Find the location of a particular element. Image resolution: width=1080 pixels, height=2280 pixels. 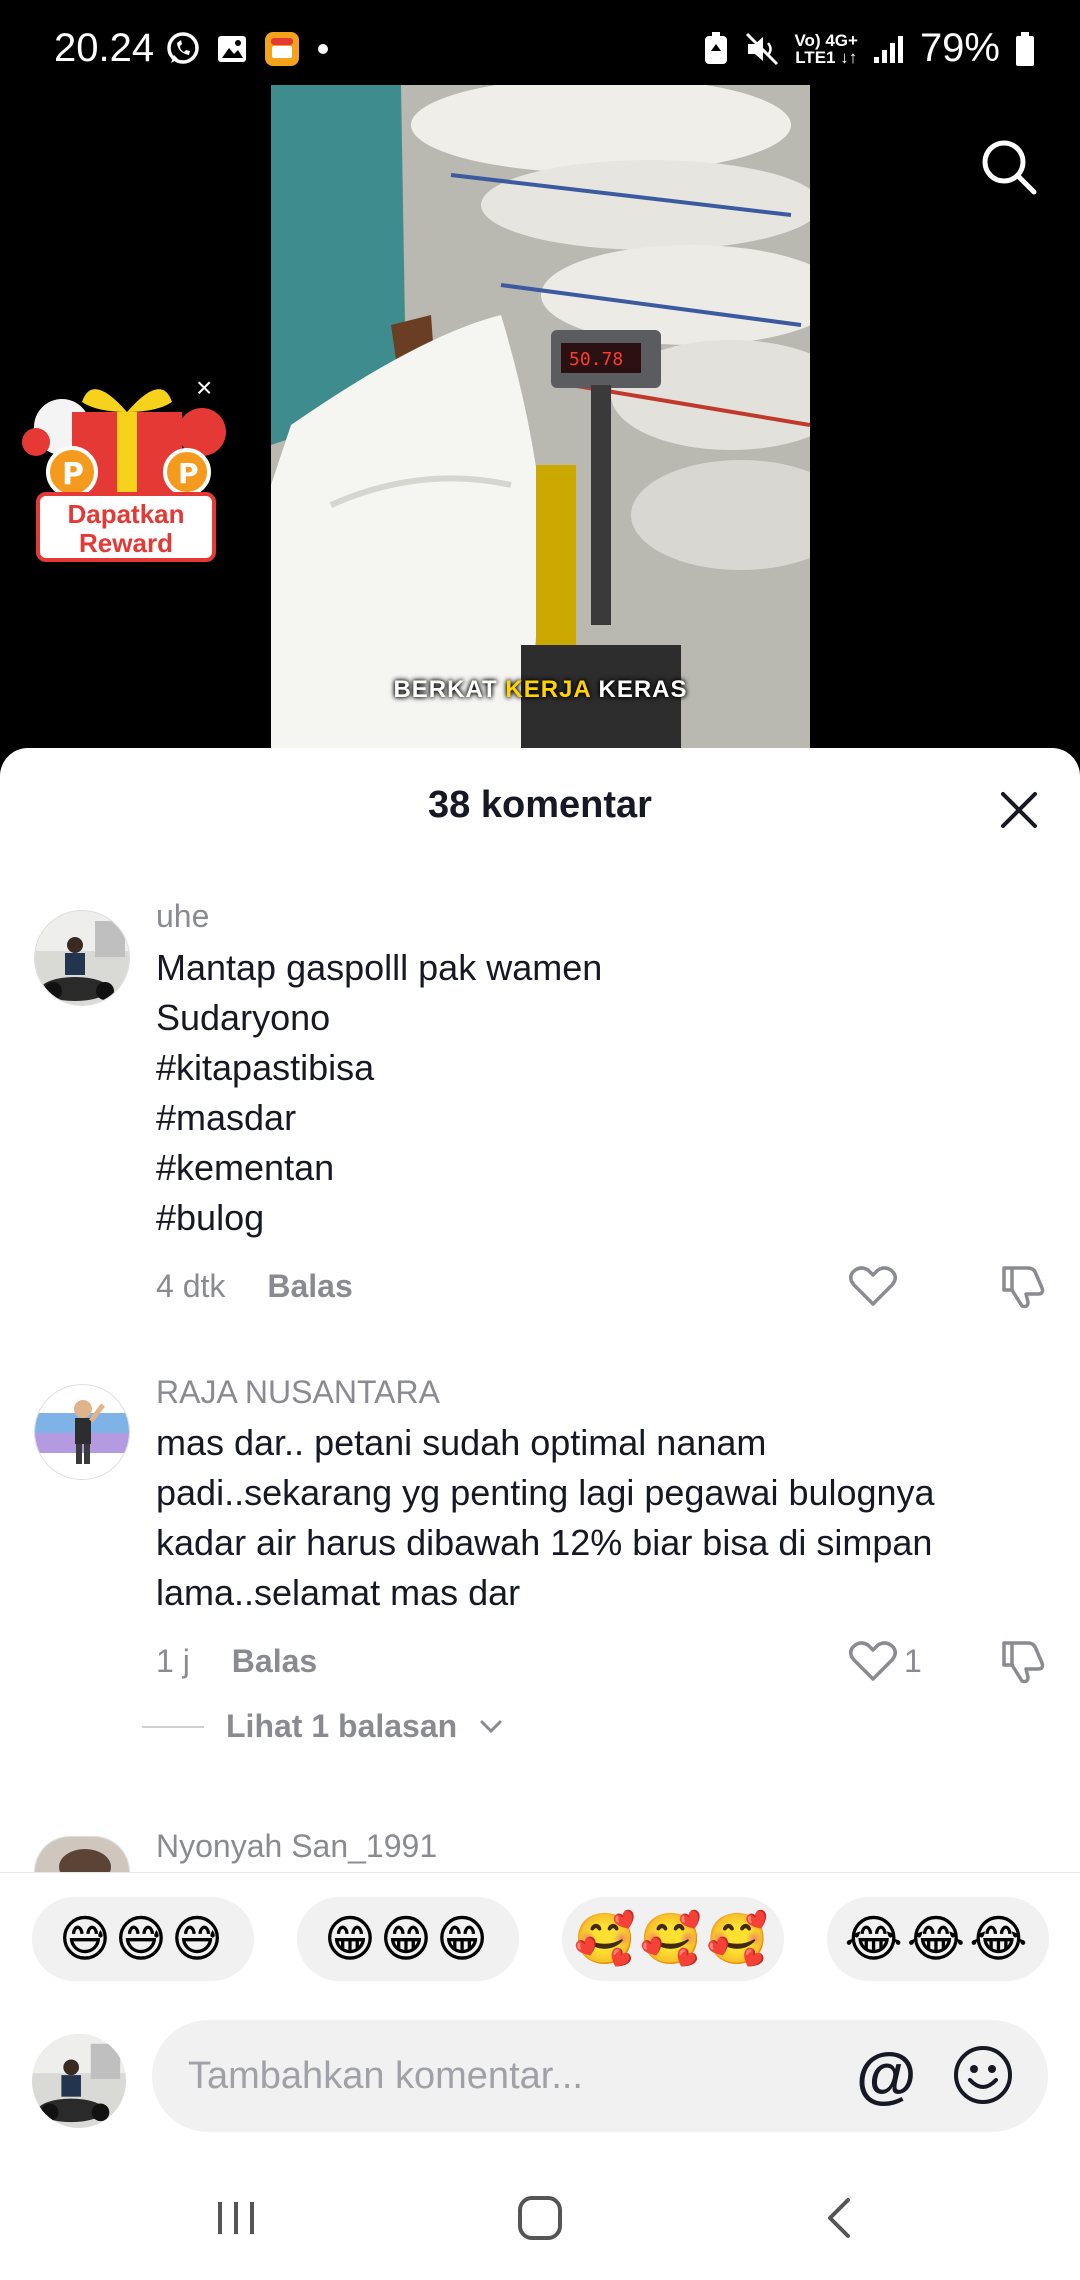

battery-icon is located at coordinates (1025, 48).